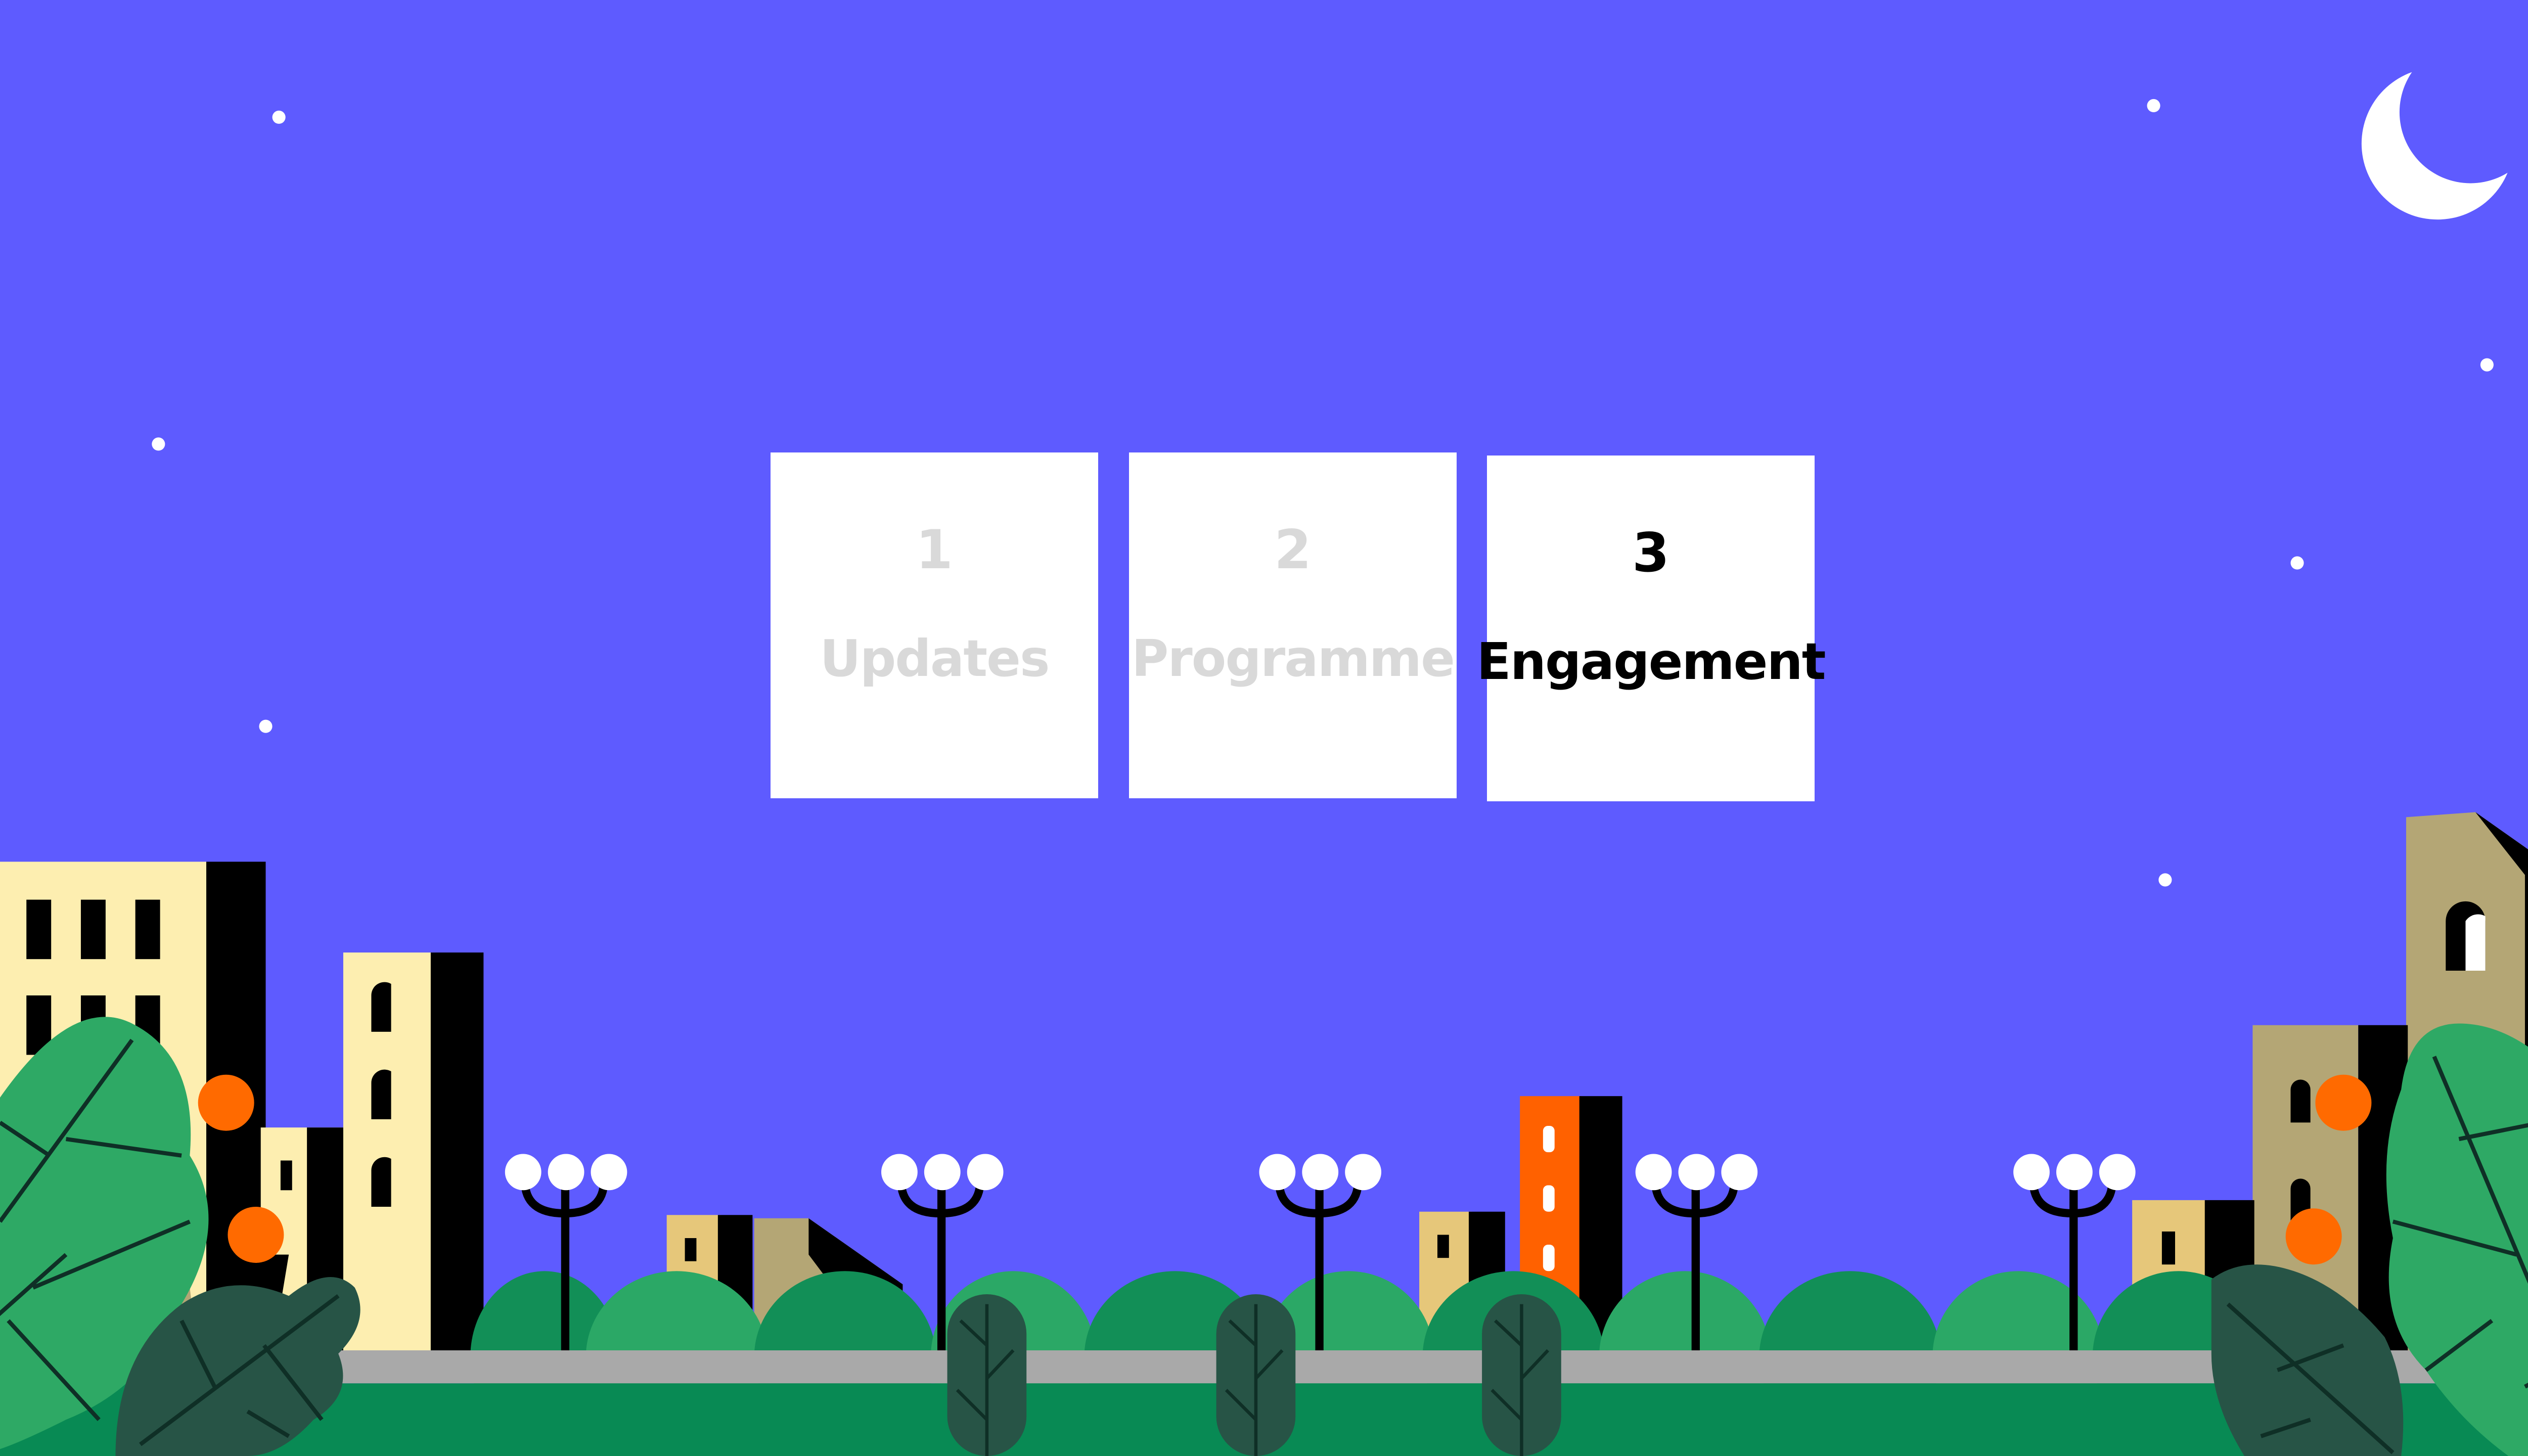 This screenshot has width=2528, height=1456. Describe the element at coordinates (1294, 658) in the screenshot. I see `tab-programme-label: Programme` at that location.